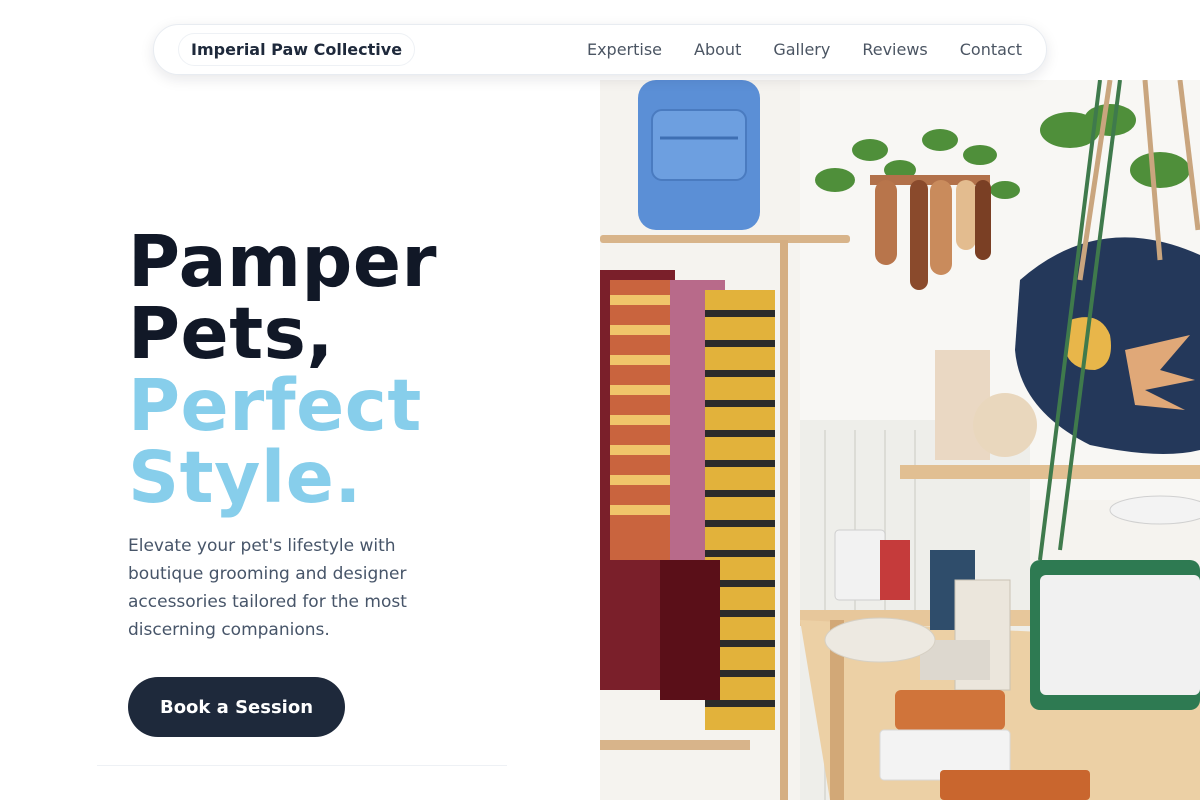 This screenshot has height=800, width=1200. Describe the element at coordinates (275, 405) in the screenshot. I see `headline-line-3: Perfect` at that location.